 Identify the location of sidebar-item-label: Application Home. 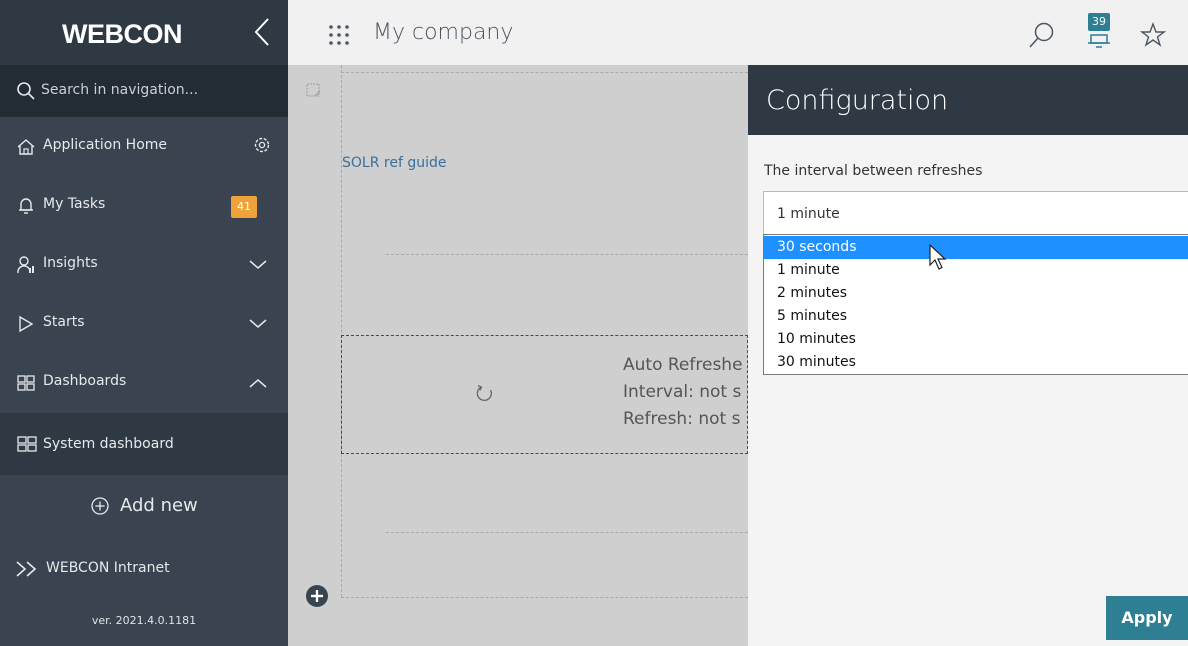
(105, 145).